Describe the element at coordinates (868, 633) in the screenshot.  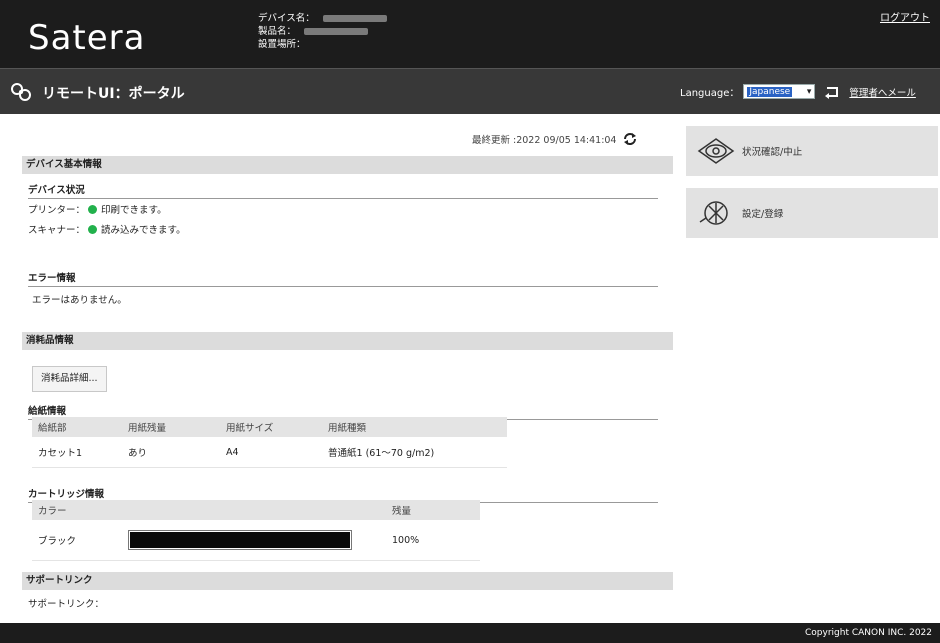
I see `copyright-text: Copyright CANON INC. 2022` at that location.